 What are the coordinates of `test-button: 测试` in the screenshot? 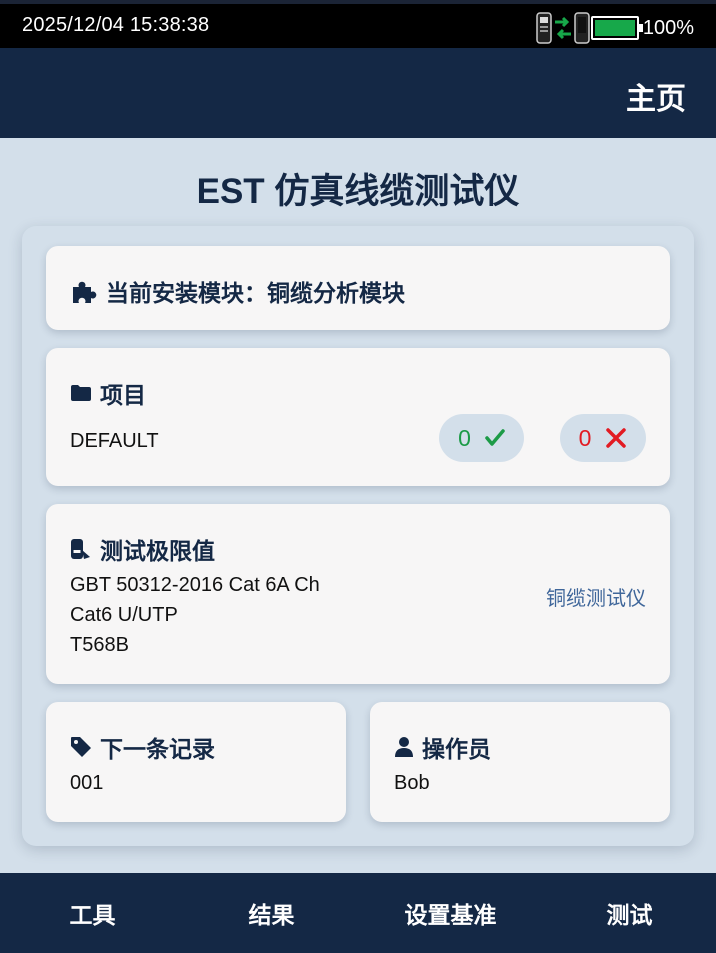 It's located at (626, 913).